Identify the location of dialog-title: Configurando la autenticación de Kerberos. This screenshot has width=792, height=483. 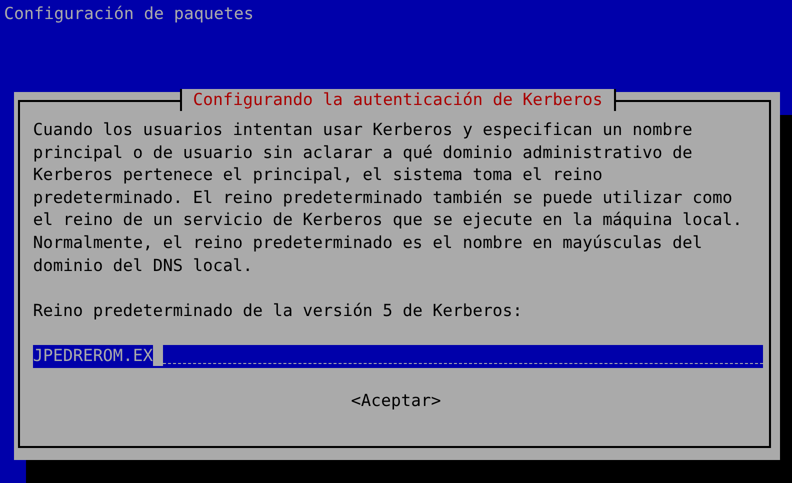
(398, 100).